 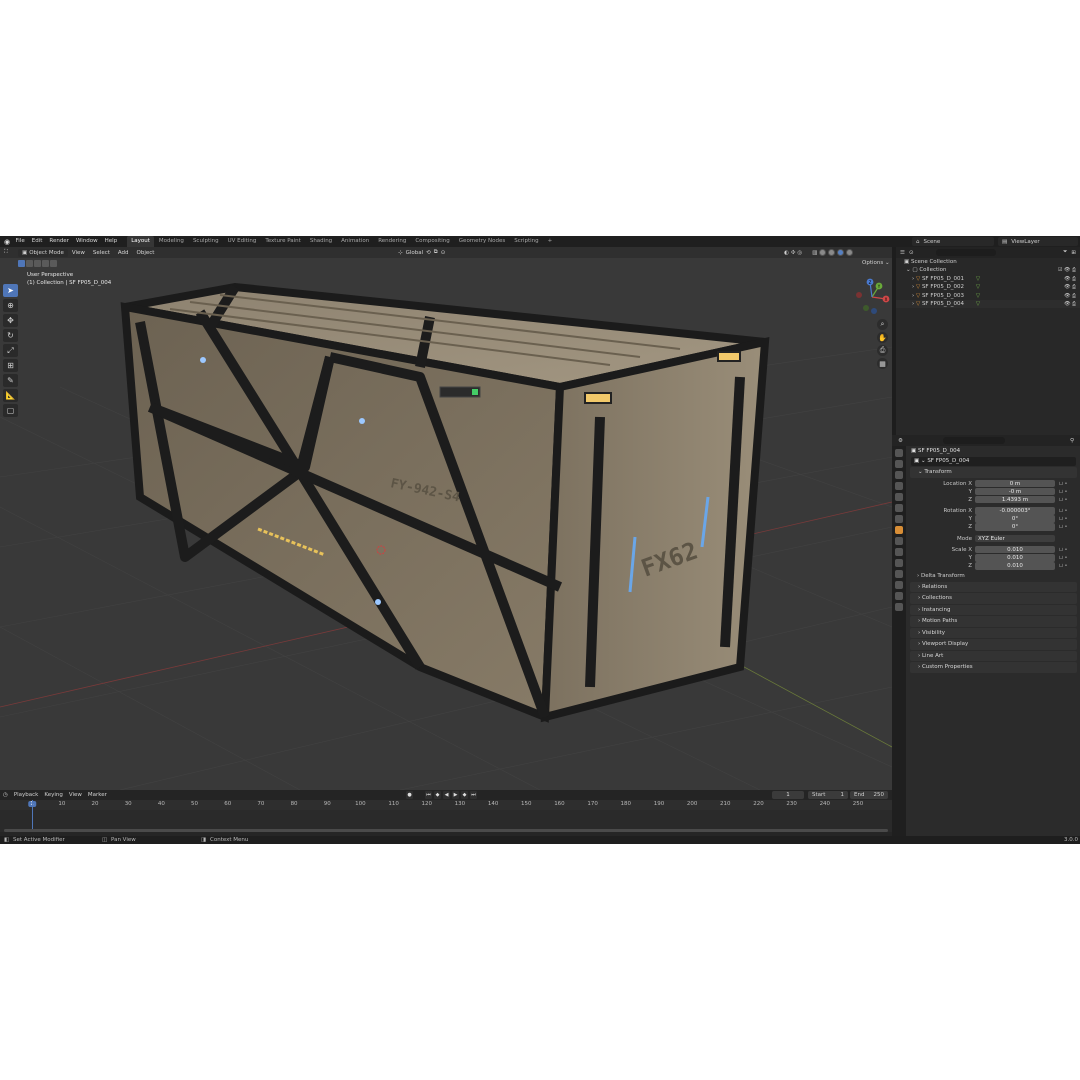 What do you see at coordinates (1015, 491) in the screenshot?
I see `location-y-field: -0 m` at bounding box center [1015, 491].